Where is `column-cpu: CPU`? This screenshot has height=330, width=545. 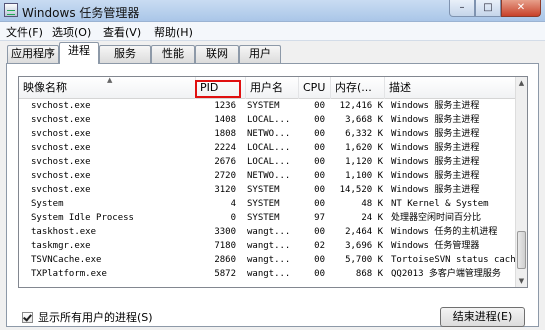 column-cpu: CPU is located at coordinates (315, 88).